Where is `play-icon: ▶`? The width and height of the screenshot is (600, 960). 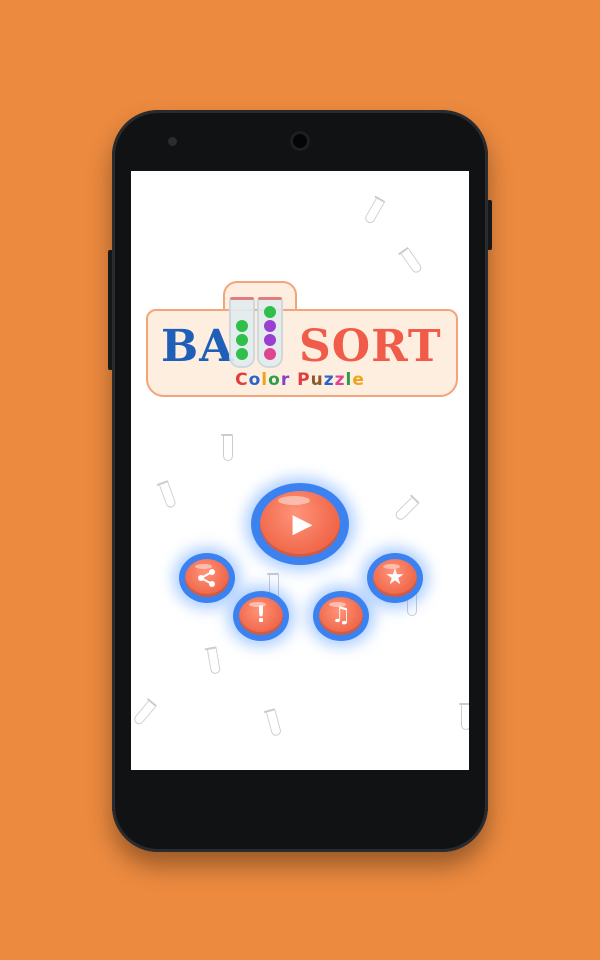 play-icon: ▶ is located at coordinates (302, 524).